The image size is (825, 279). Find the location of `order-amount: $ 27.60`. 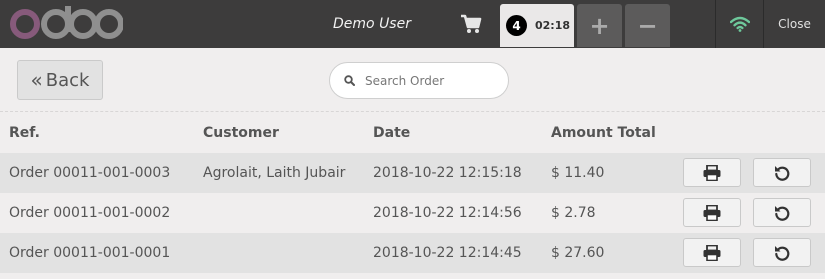

order-amount: $ 27.60 is located at coordinates (578, 253).